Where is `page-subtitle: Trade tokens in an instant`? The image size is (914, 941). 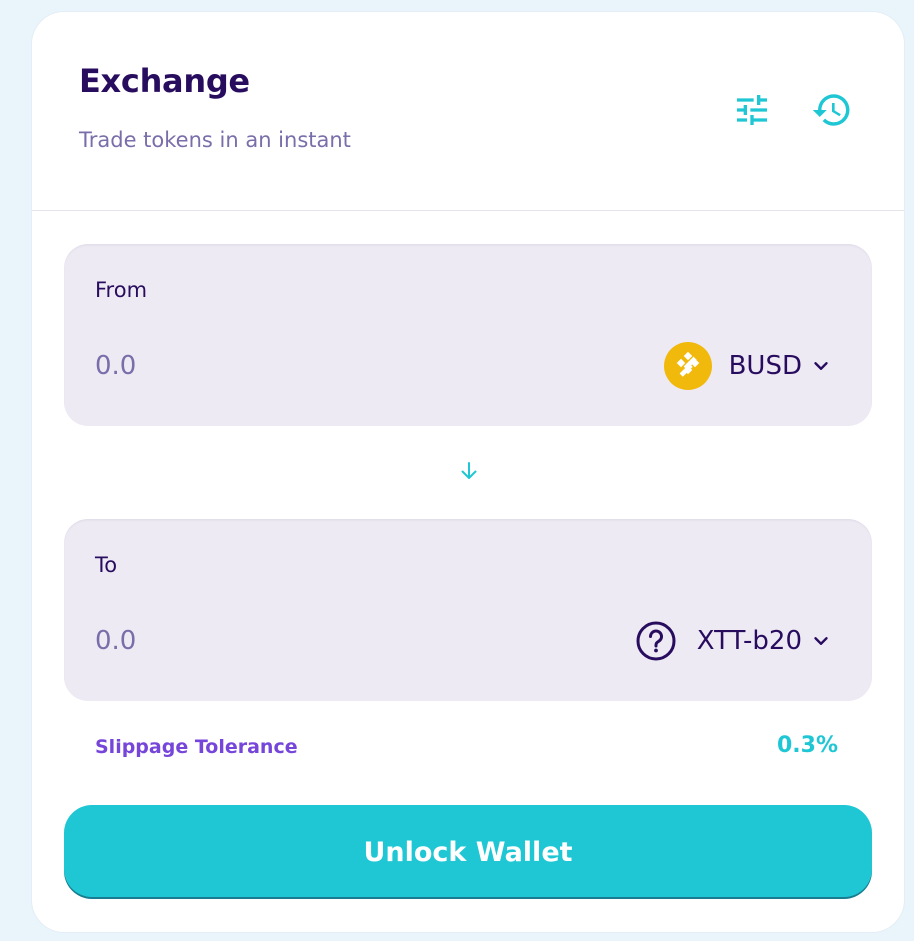 page-subtitle: Trade tokens in an instant is located at coordinates (215, 140).